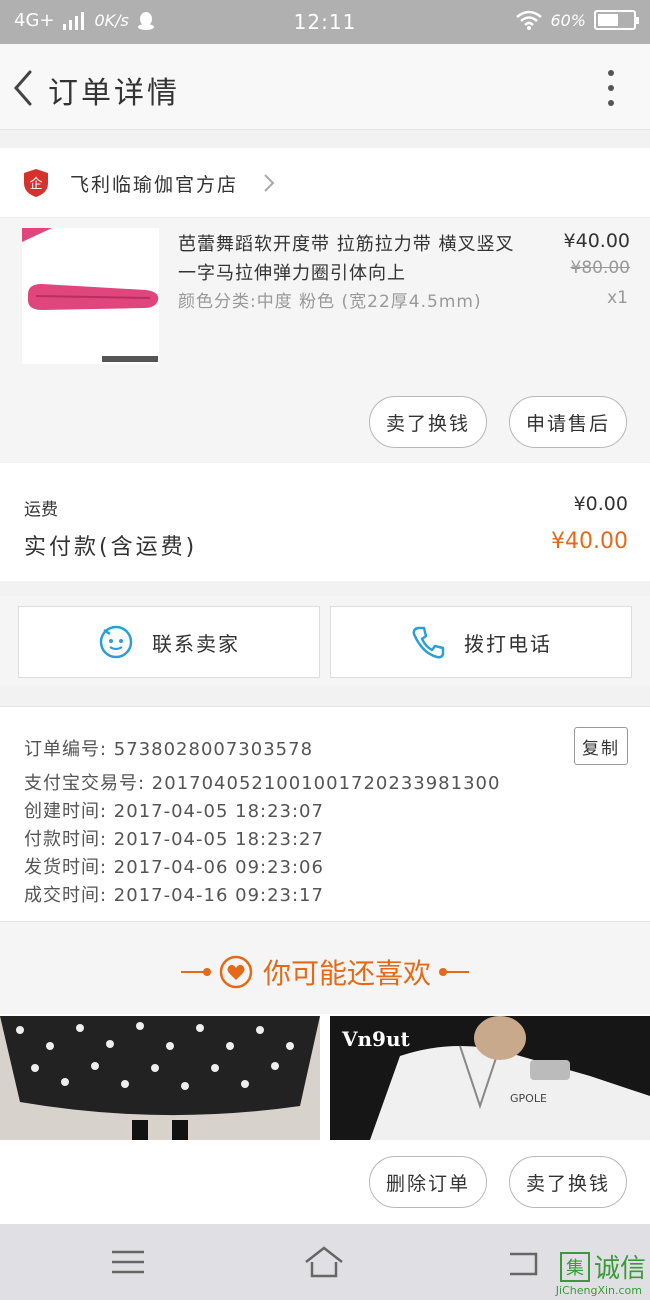 The image size is (650, 1300). I want to click on status-bar: 4G+ 0K/s 12:11 60%, so click(325, 22).